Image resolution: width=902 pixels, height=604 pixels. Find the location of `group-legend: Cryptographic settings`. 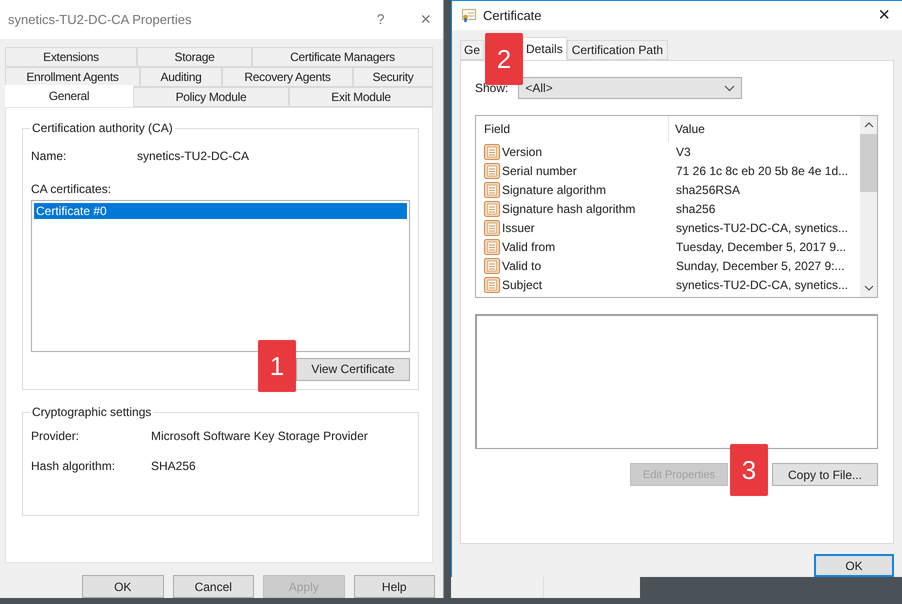

group-legend: Cryptographic settings is located at coordinates (92, 411).